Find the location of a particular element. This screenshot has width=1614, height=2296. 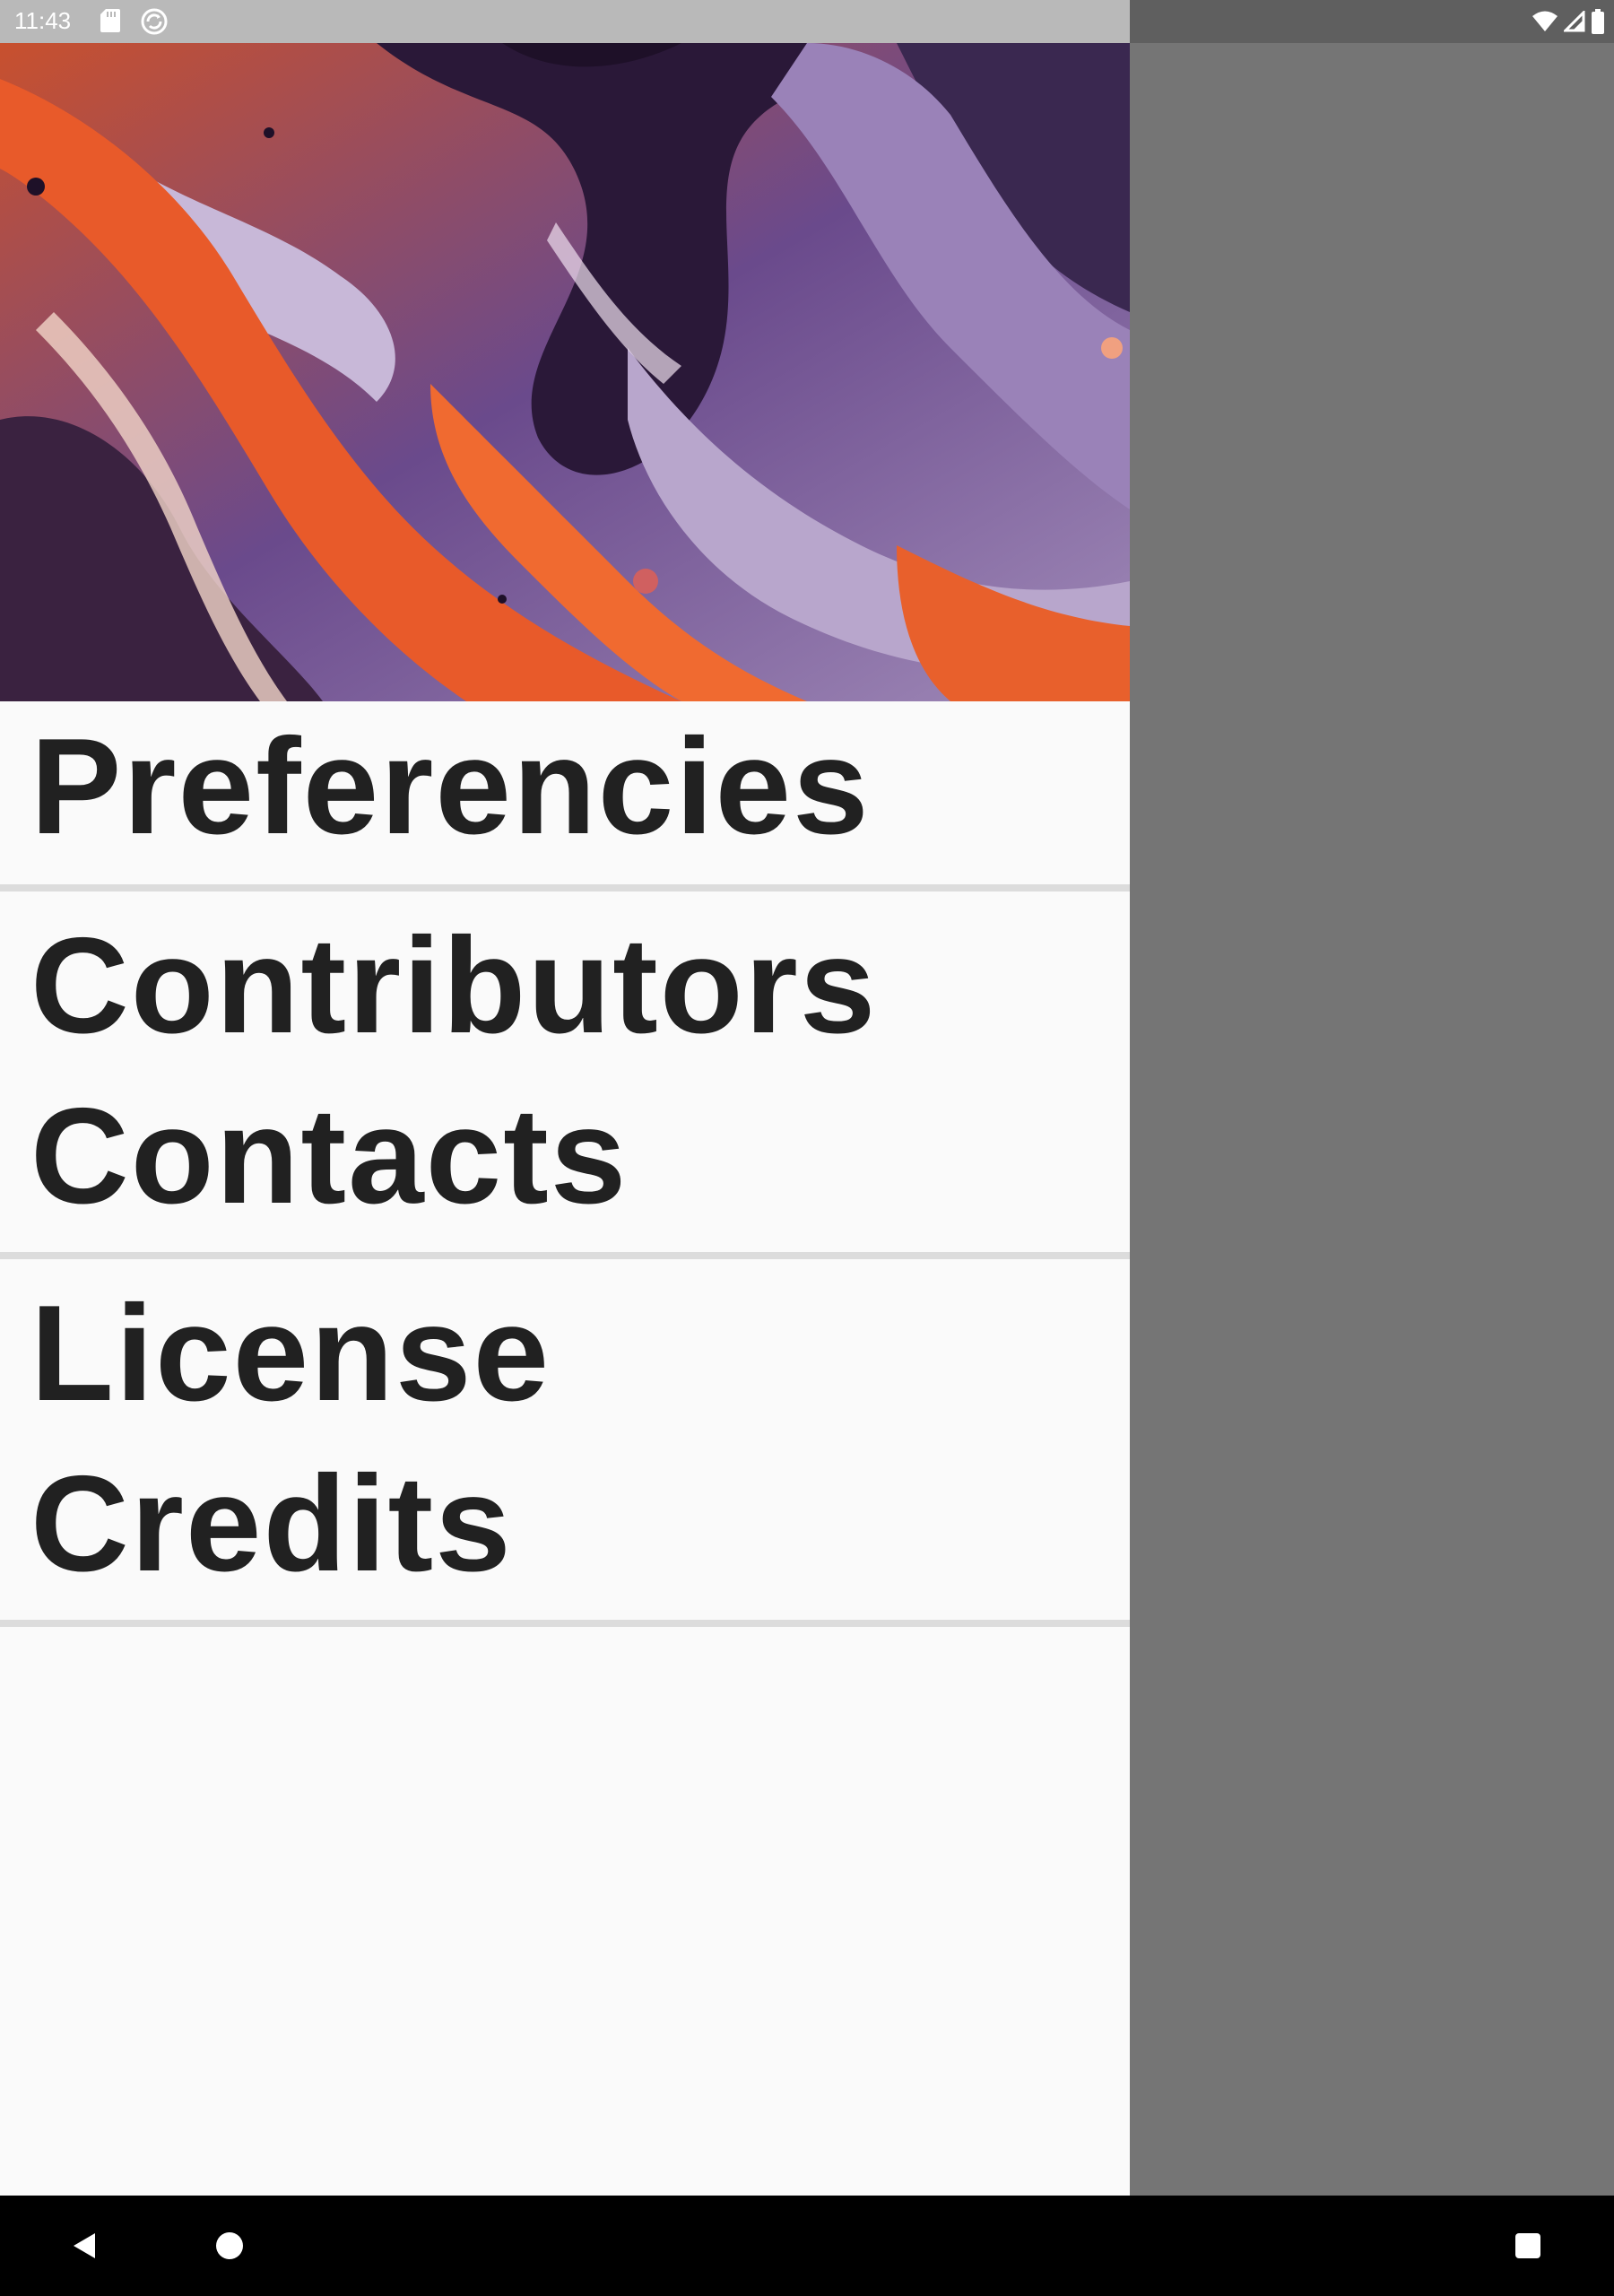

status-bar-left: 11:43 is located at coordinates (565, 21).